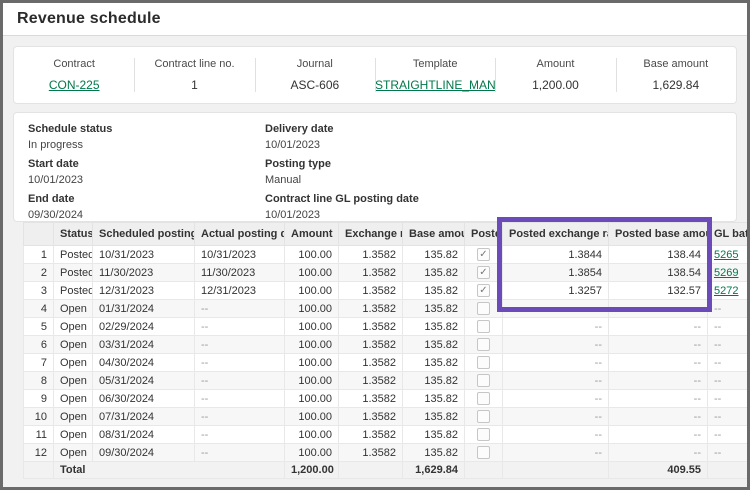  What do you see at coordinates (433, 470) in the screenshot?
I see `total-base-amount: 1,629.84` at bounding box center [433, 470].